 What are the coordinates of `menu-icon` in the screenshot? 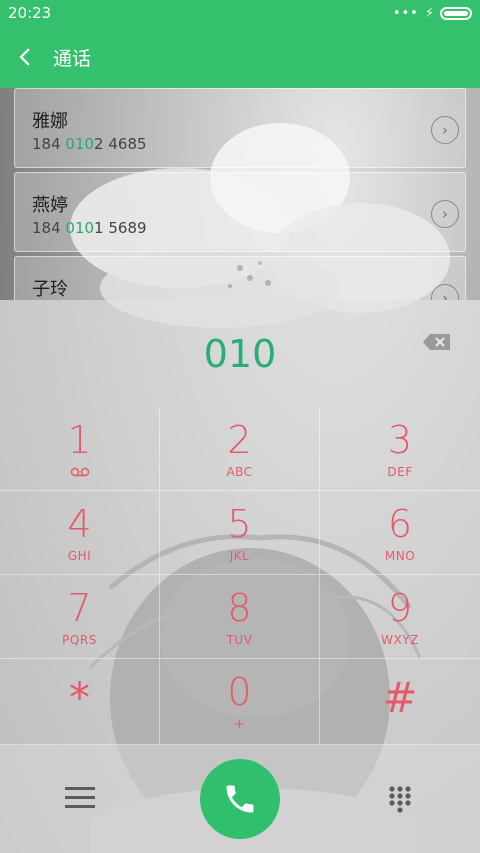 It's located at (80, 799).